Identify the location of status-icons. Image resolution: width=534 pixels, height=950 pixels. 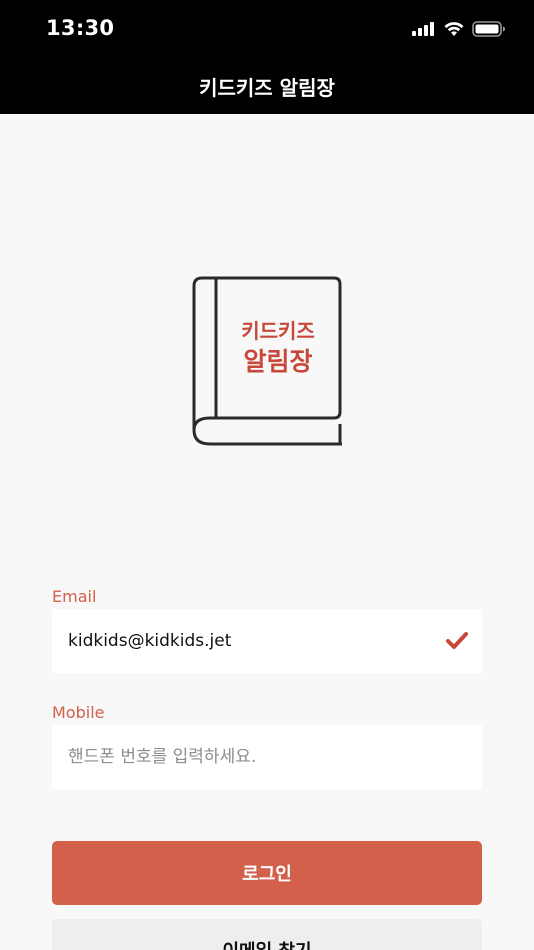
(459, 29).